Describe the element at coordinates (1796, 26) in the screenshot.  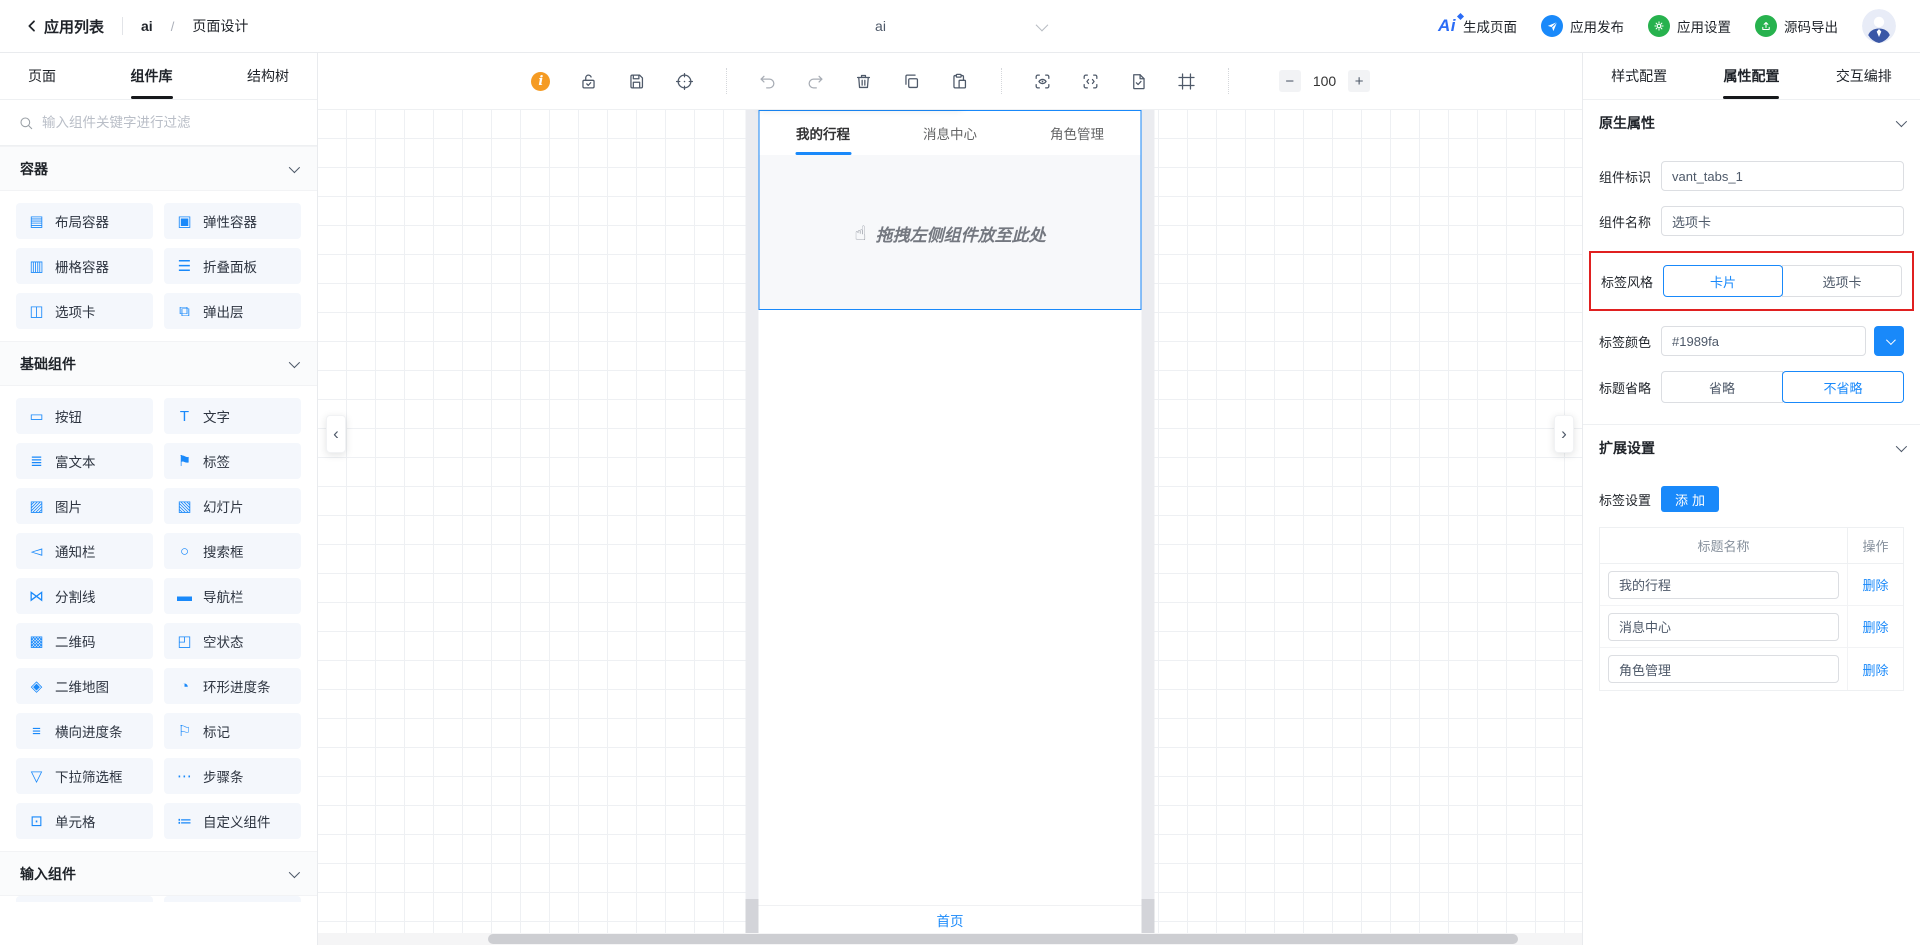
I see `source-export-button: 源码导出` at that location.